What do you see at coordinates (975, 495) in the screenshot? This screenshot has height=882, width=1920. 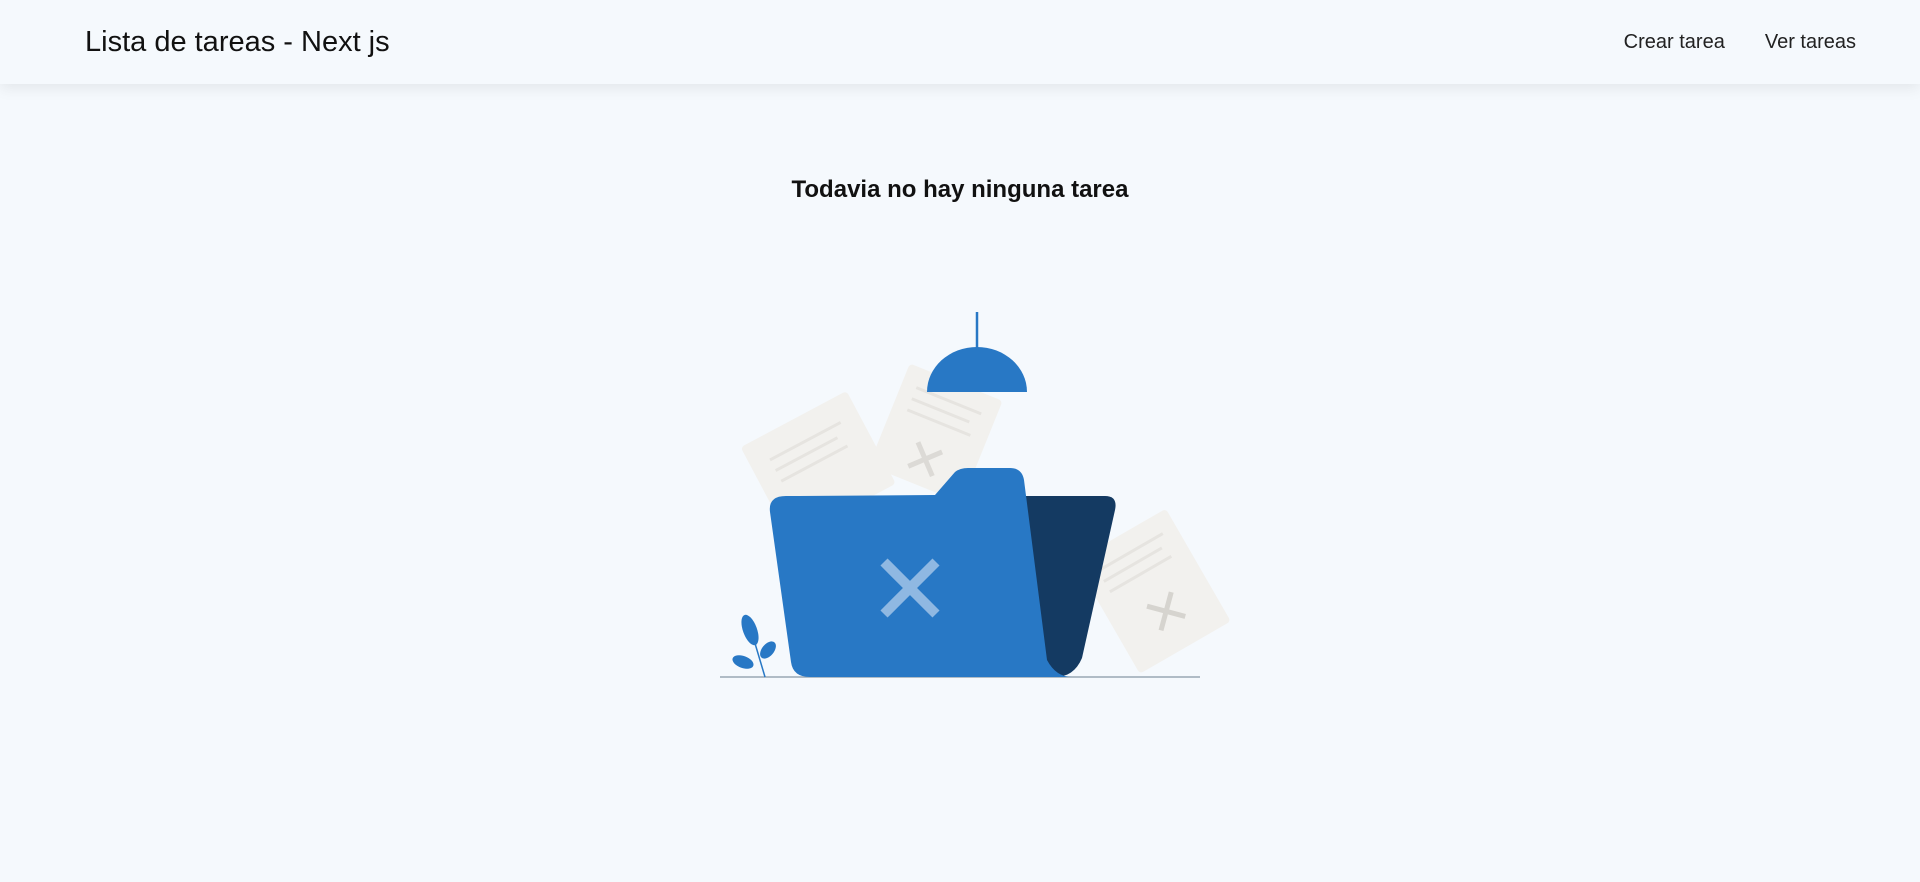 I see `empty-folder-icon` at bounding box center [975, 495].